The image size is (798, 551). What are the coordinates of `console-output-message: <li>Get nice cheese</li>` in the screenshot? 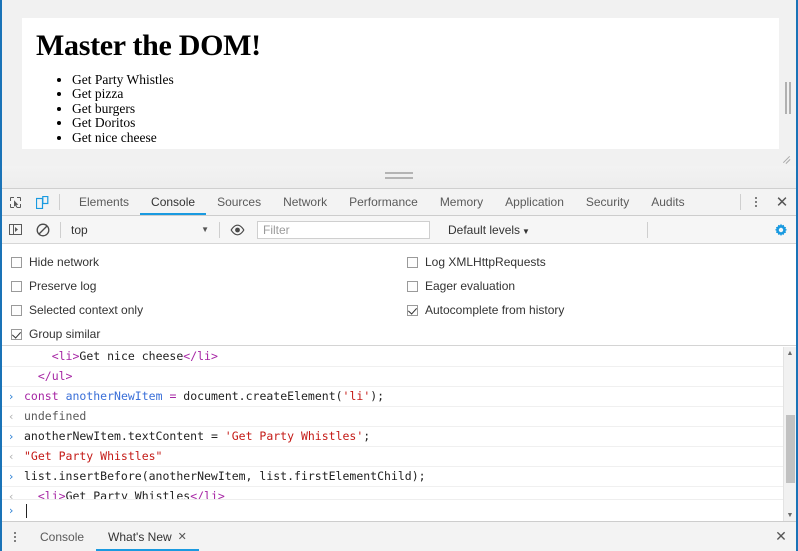 It's located at (399, 357).